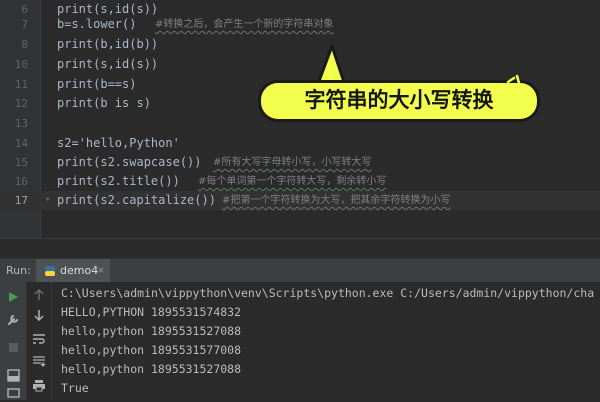 This screenshot has height=402, width=600. What do you see at coordinates (118, 181) in the screenshot?
I see `code-text: print(s2.title())` at bounding box center [118, 181].